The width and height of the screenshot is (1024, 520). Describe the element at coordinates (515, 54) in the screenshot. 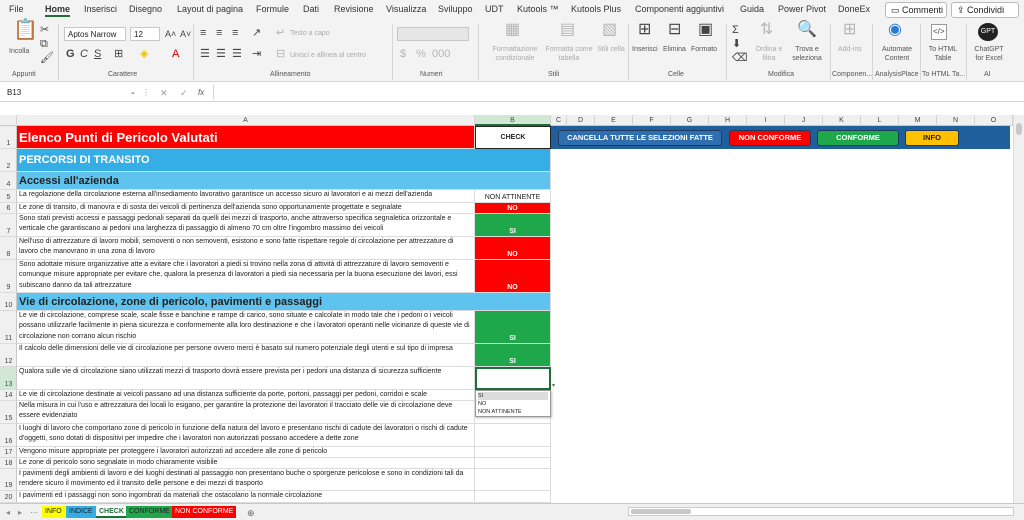

I see `cond-format-label: Formattazione condizionale` at that location.